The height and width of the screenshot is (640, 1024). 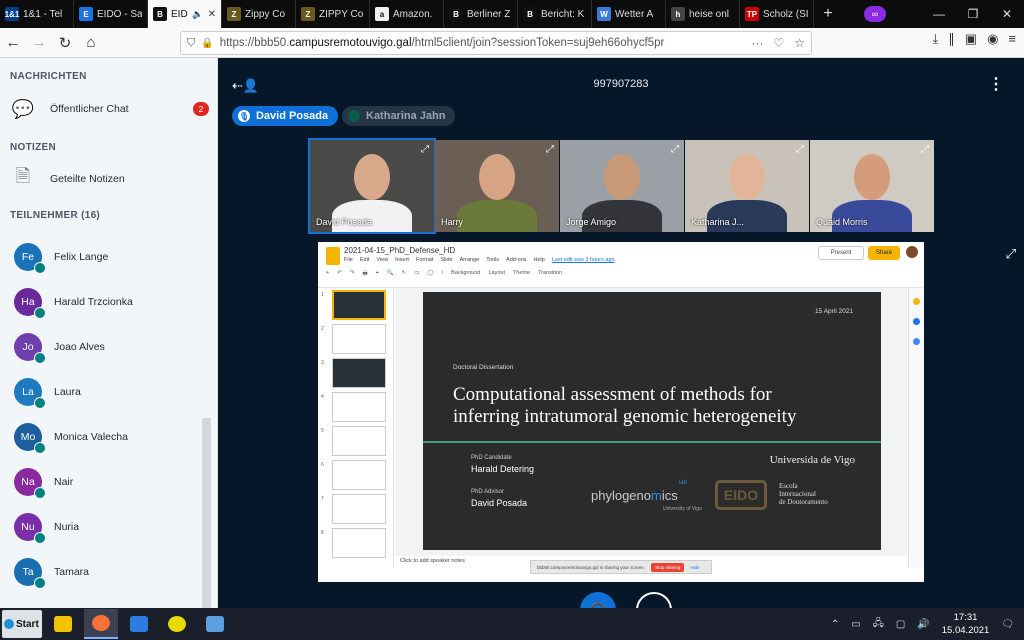 What do you see at coordinates (622, 186) in the screenshot?
I see `webcam-tile: Jorge Amigo ⤢` at bounding box center [622, 186].